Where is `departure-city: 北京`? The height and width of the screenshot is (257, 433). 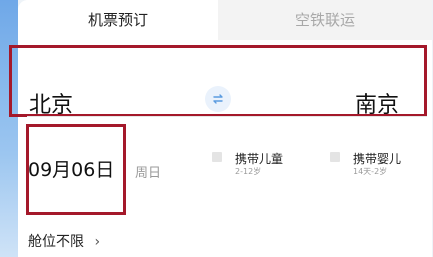 departure-city: 北京 is located at coordinates (51, 103).